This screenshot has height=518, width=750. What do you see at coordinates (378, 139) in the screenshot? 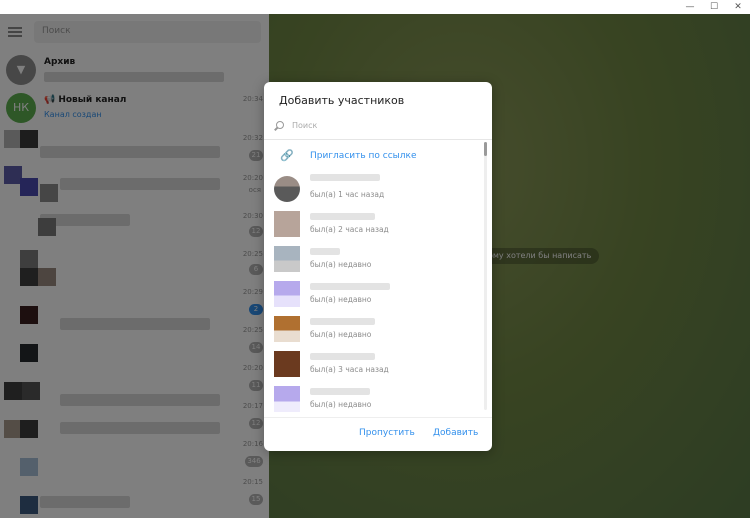
I see `divider` at bounding box center [378, 139].